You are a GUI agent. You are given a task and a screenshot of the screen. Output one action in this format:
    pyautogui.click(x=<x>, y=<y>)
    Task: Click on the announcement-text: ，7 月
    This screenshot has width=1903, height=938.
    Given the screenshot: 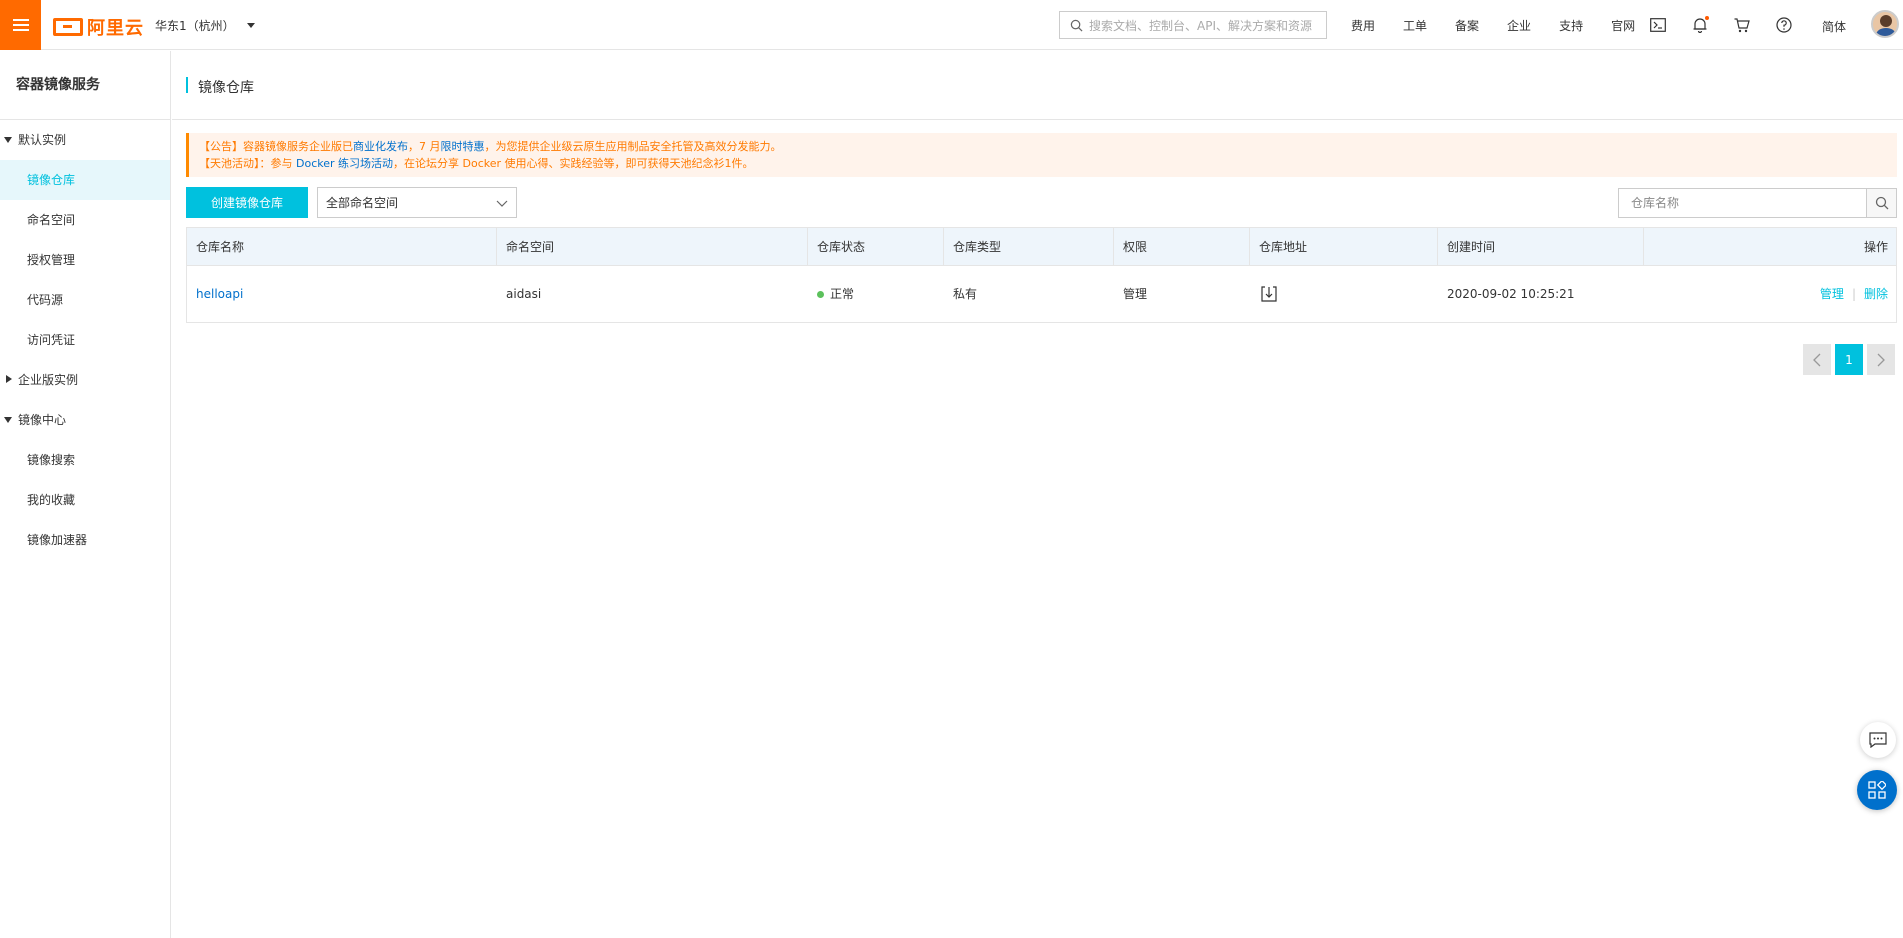 What is the action you would take?
    pyautogui.click(x=424, y=146)
    